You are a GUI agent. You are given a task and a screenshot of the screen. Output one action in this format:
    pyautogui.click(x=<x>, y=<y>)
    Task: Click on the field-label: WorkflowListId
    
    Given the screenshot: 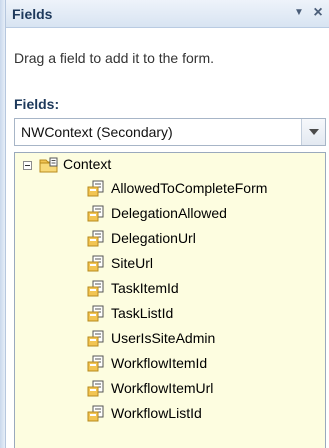 What is the action you would take?
    pyautogui.click(x=156, y=413)
    